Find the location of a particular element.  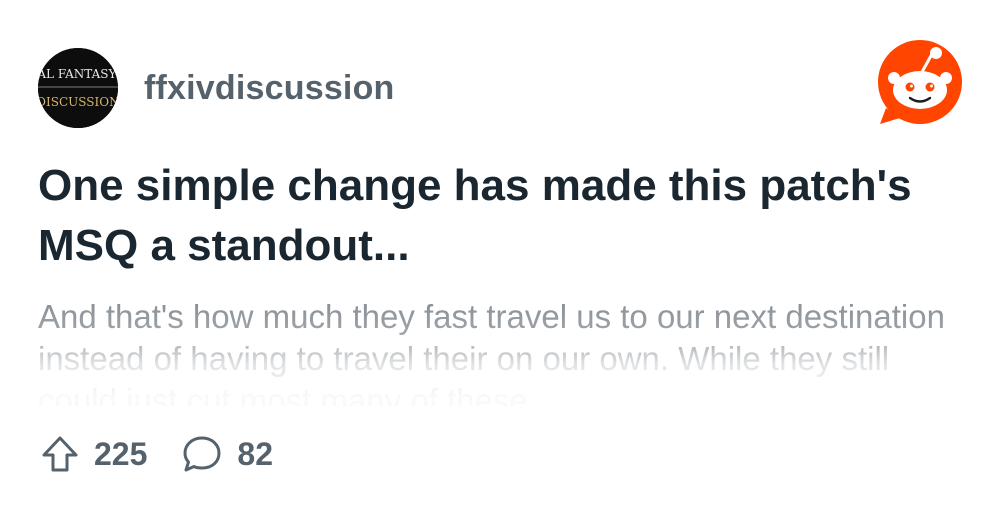

comments-button: 82 is located at coordinates (227, 454).